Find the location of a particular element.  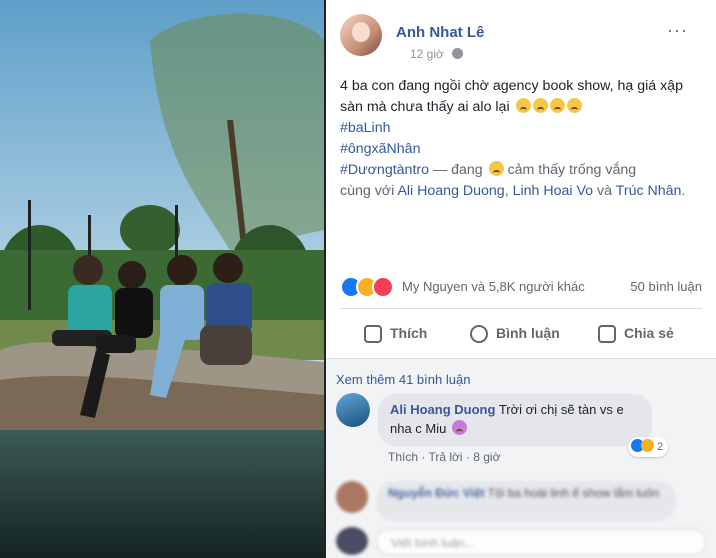

haha-reaction-icon is located at coordinates (647, 445).